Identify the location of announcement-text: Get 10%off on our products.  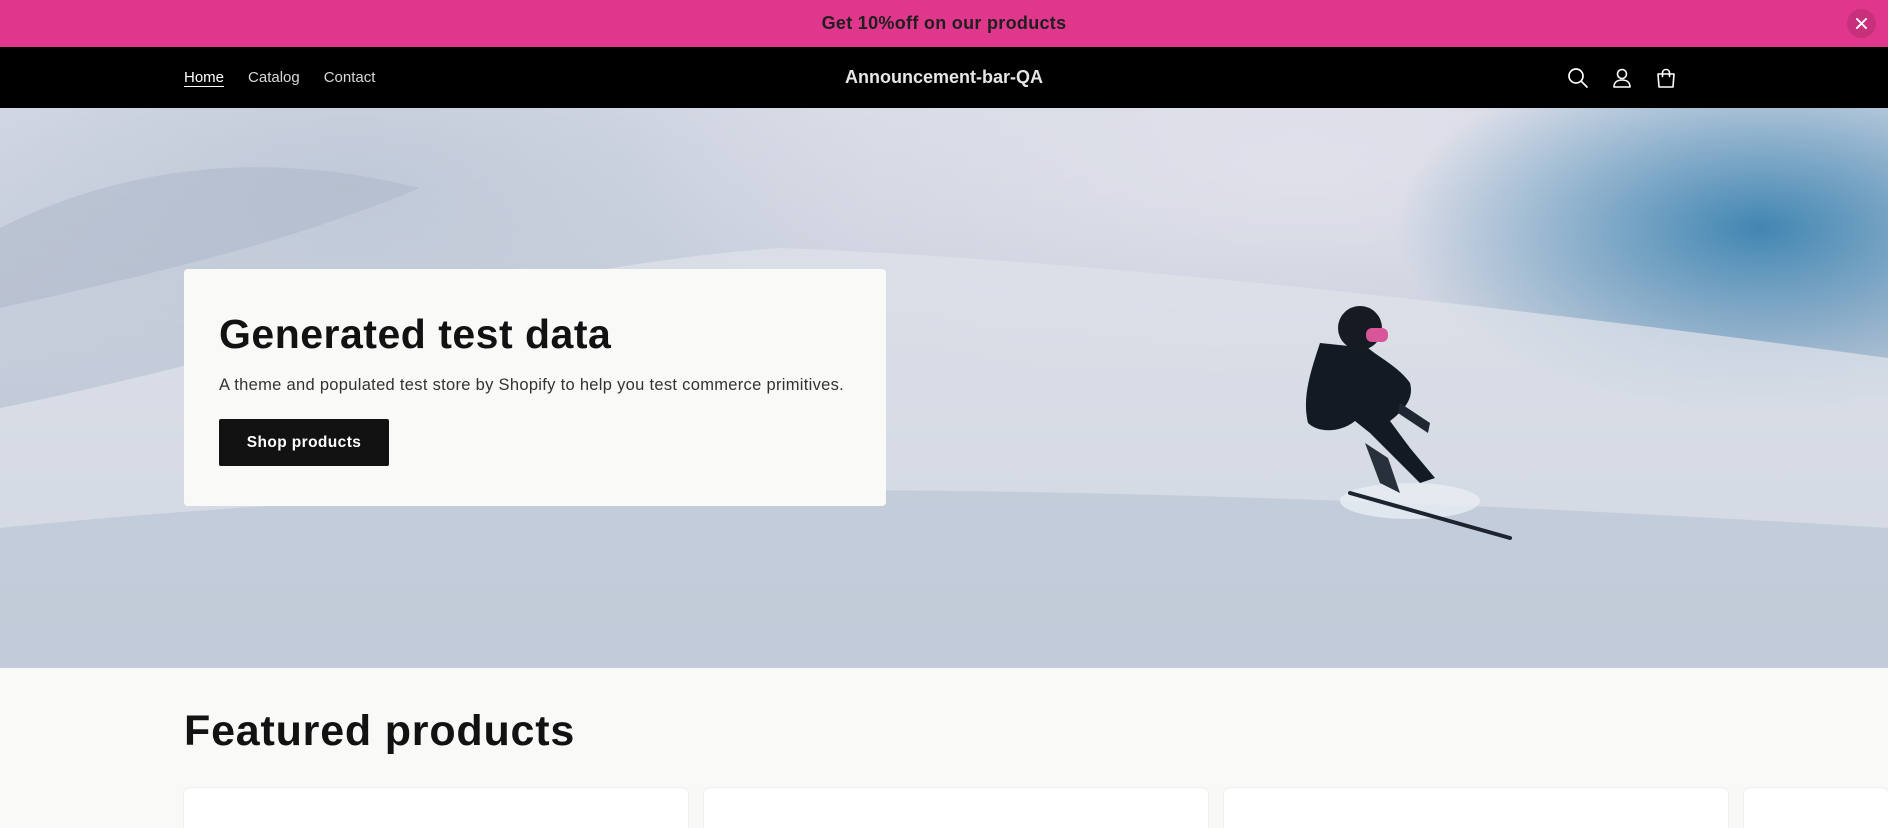
(944, 23).